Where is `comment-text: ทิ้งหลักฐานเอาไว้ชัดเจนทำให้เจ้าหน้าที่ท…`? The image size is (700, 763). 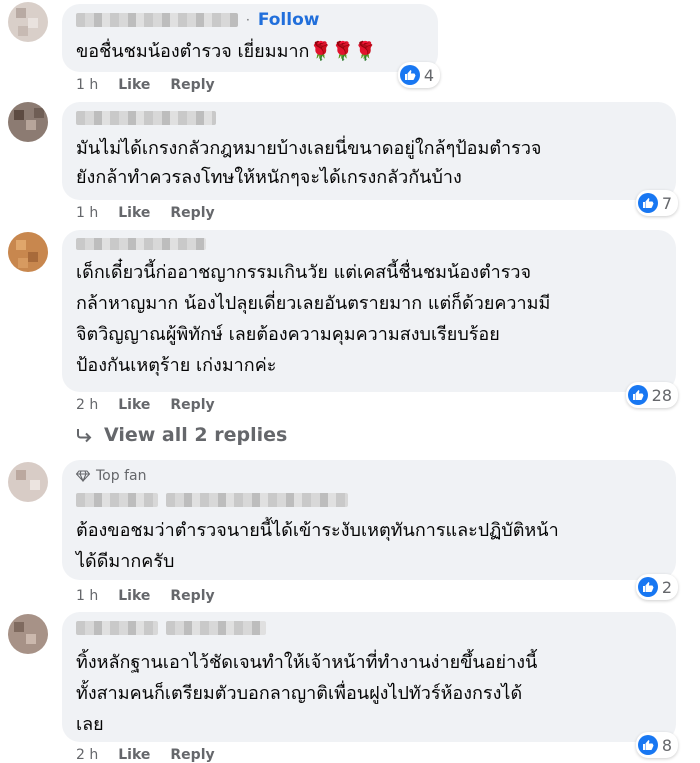 comment-text: ทิ้งหลักฐานเอาไว้ชัดเจนทำให้เจ้าหน้าที่ท… is located at coordinates (307, 662).